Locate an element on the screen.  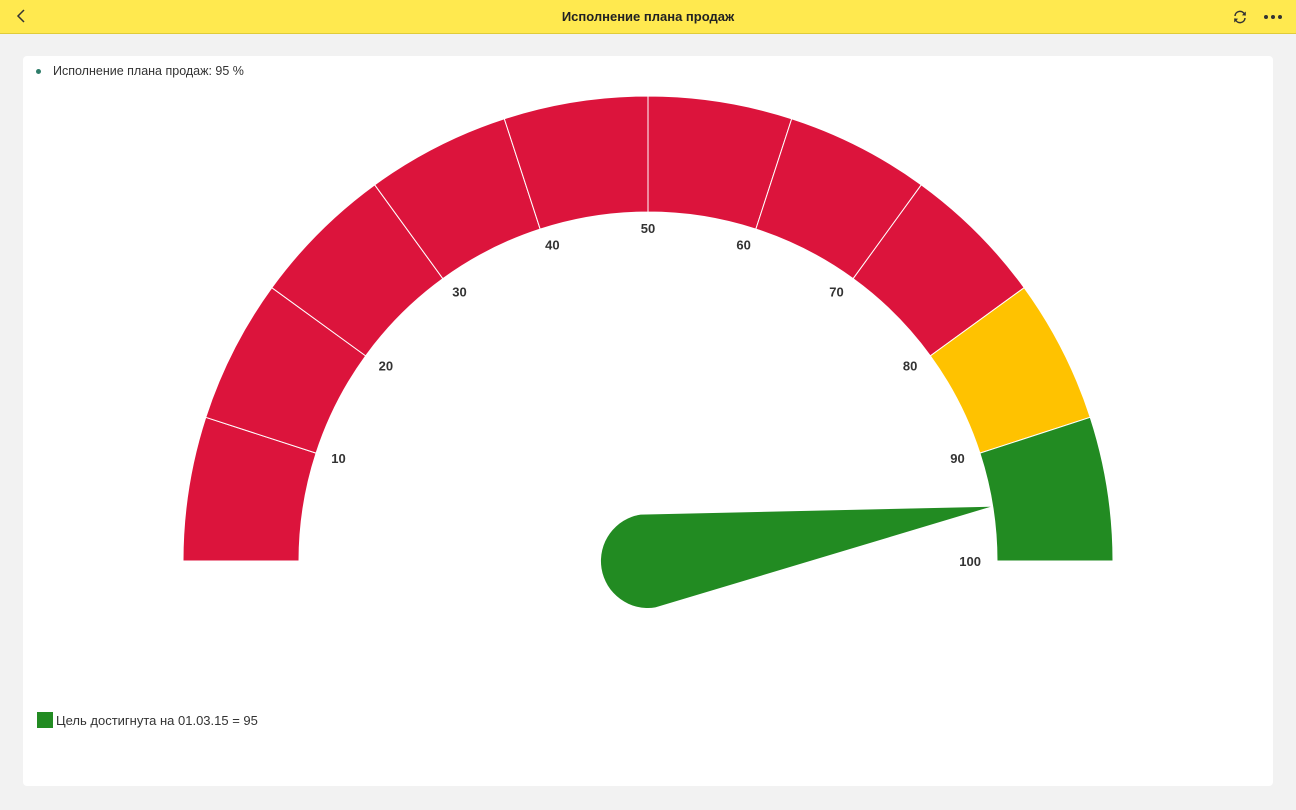
gauge-needle is located at coordinates (795, 557).